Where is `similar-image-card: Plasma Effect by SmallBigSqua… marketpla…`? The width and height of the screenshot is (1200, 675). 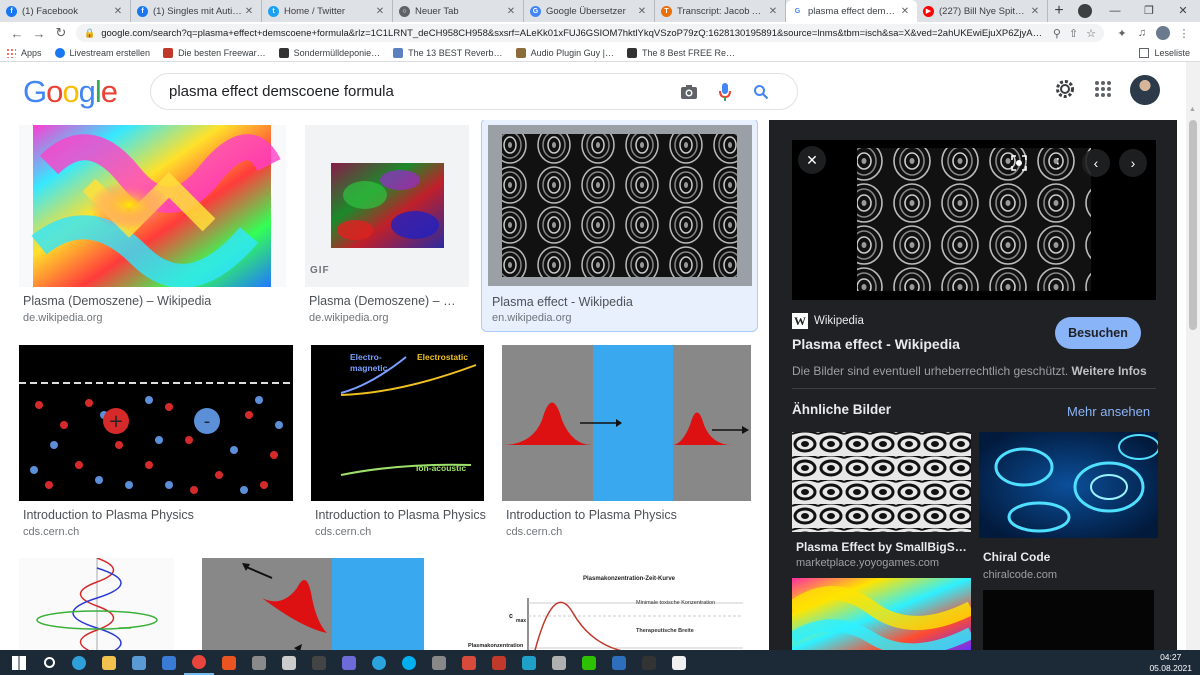
similar-image-card: Plasma Effect by SmallBigSqua… marketpla… is located at coordinates (882, 502).